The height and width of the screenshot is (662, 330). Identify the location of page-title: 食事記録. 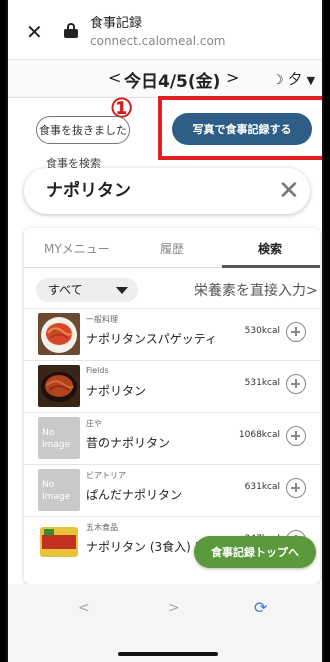
(116, 23).